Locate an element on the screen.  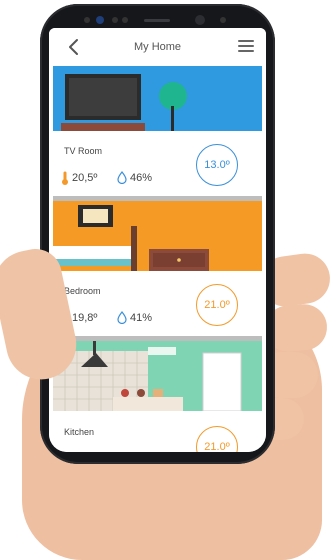
hamburger-menu-icon is located at coordinates (246, 46).